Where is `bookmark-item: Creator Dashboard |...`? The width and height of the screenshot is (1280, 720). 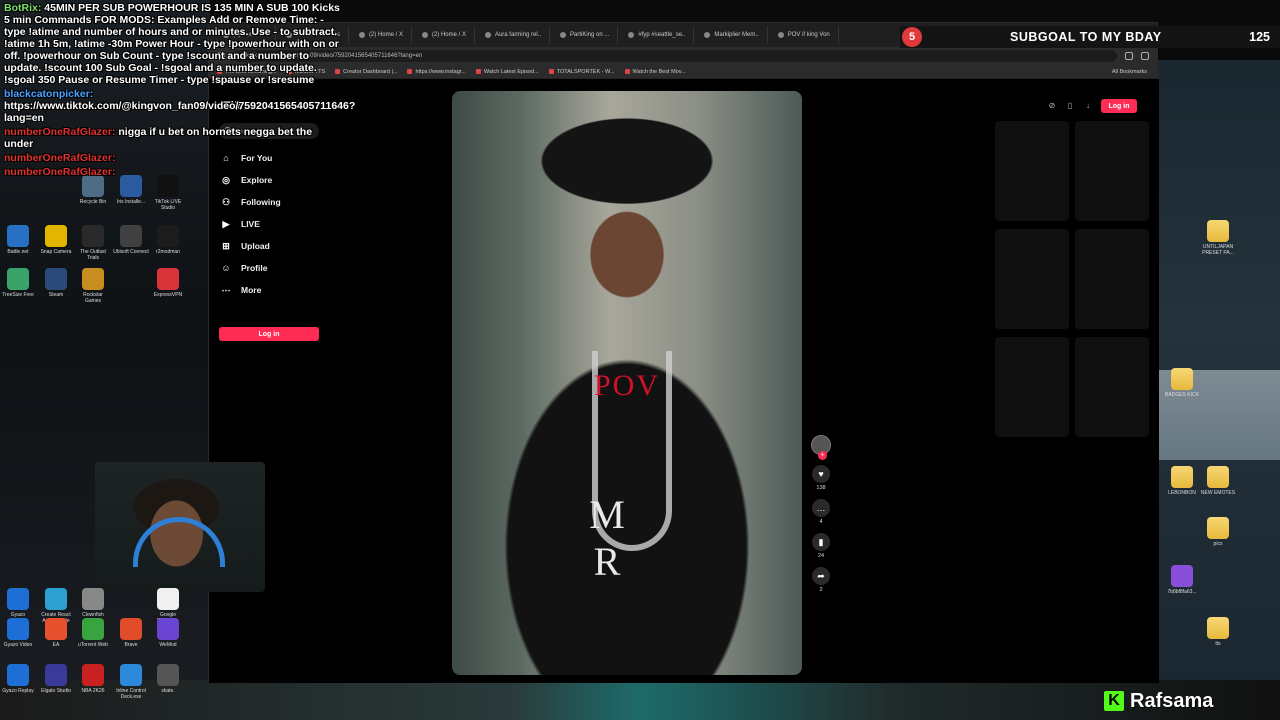 bookmark-item: Creator Dashboard |... is located at coordinates (366, 72).